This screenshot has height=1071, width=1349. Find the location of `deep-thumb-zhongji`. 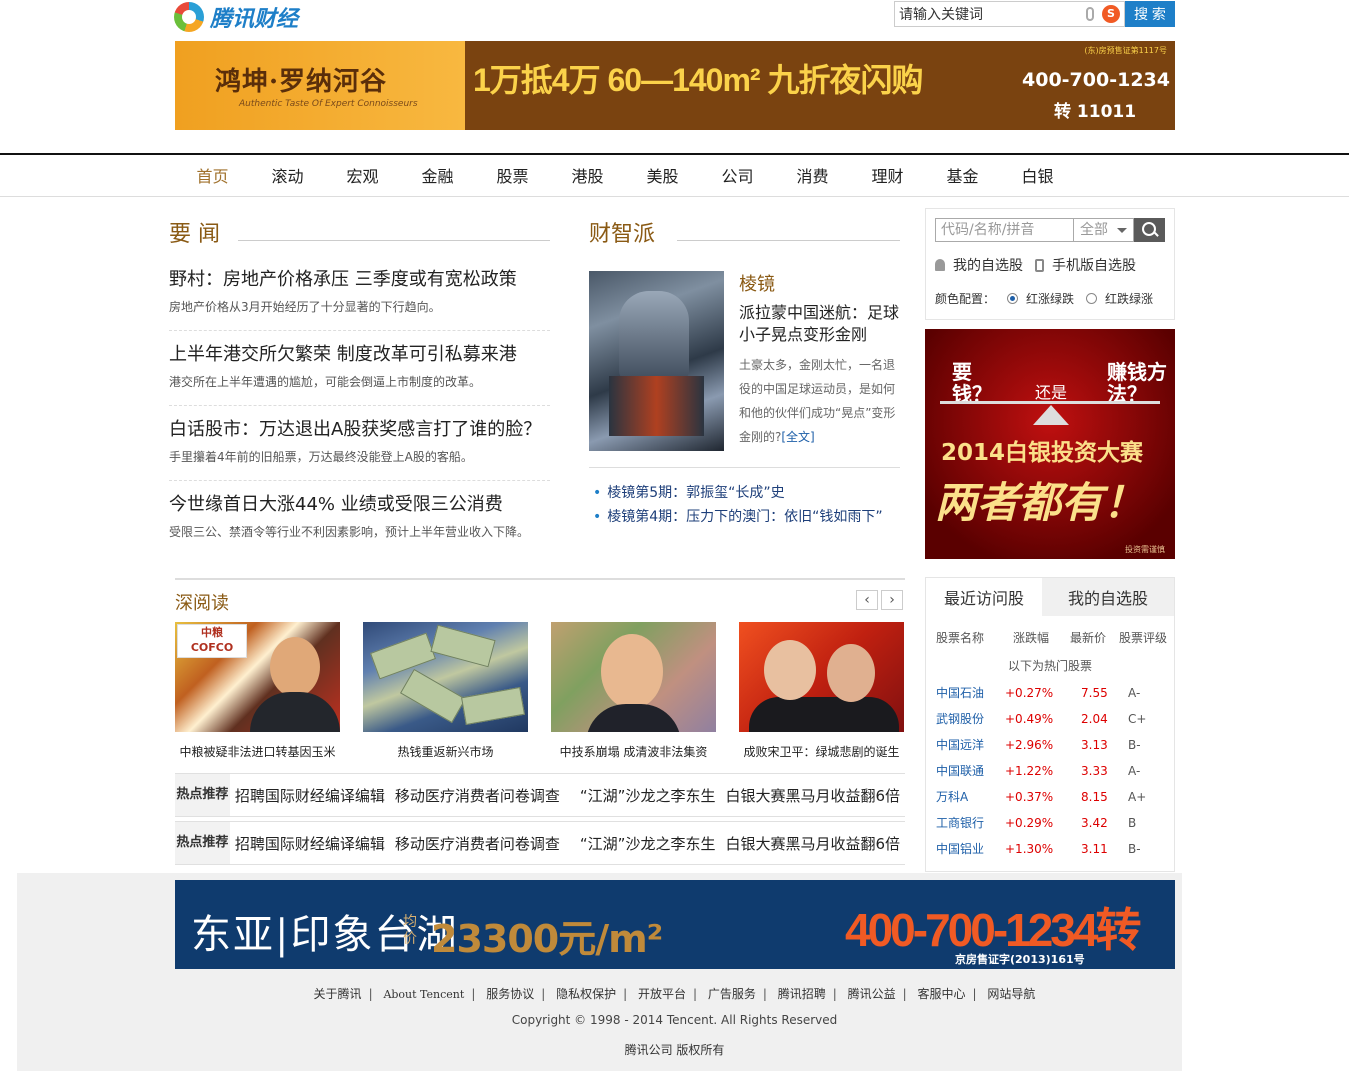

deep-thumb-zhongji is located at coordinates (633, 677).